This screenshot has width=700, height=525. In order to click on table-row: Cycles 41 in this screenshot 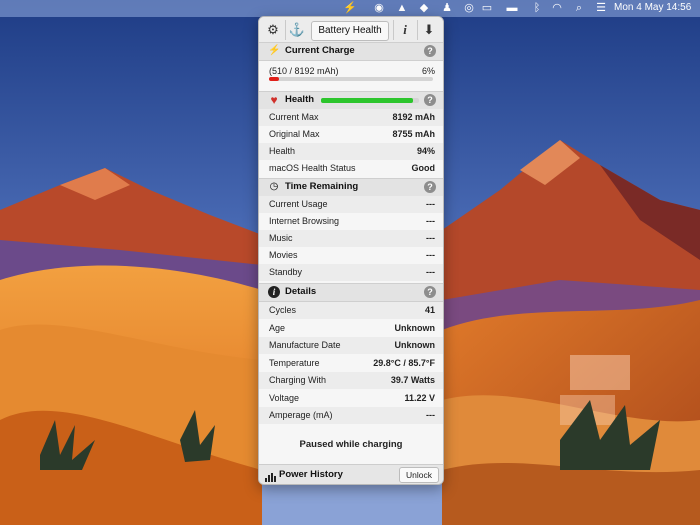, I will do `click(351, 310)`.